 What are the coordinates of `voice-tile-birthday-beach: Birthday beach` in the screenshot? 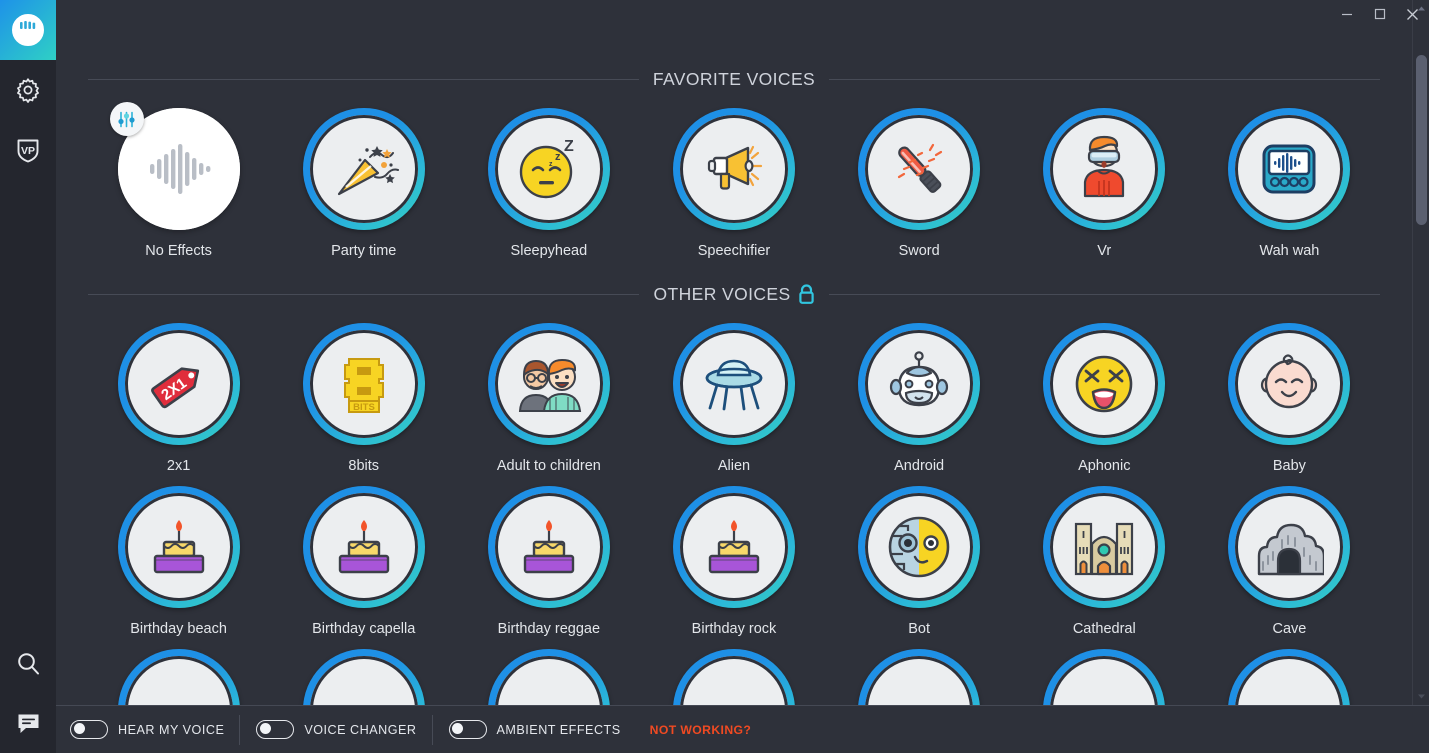 It's located at (178, 555).